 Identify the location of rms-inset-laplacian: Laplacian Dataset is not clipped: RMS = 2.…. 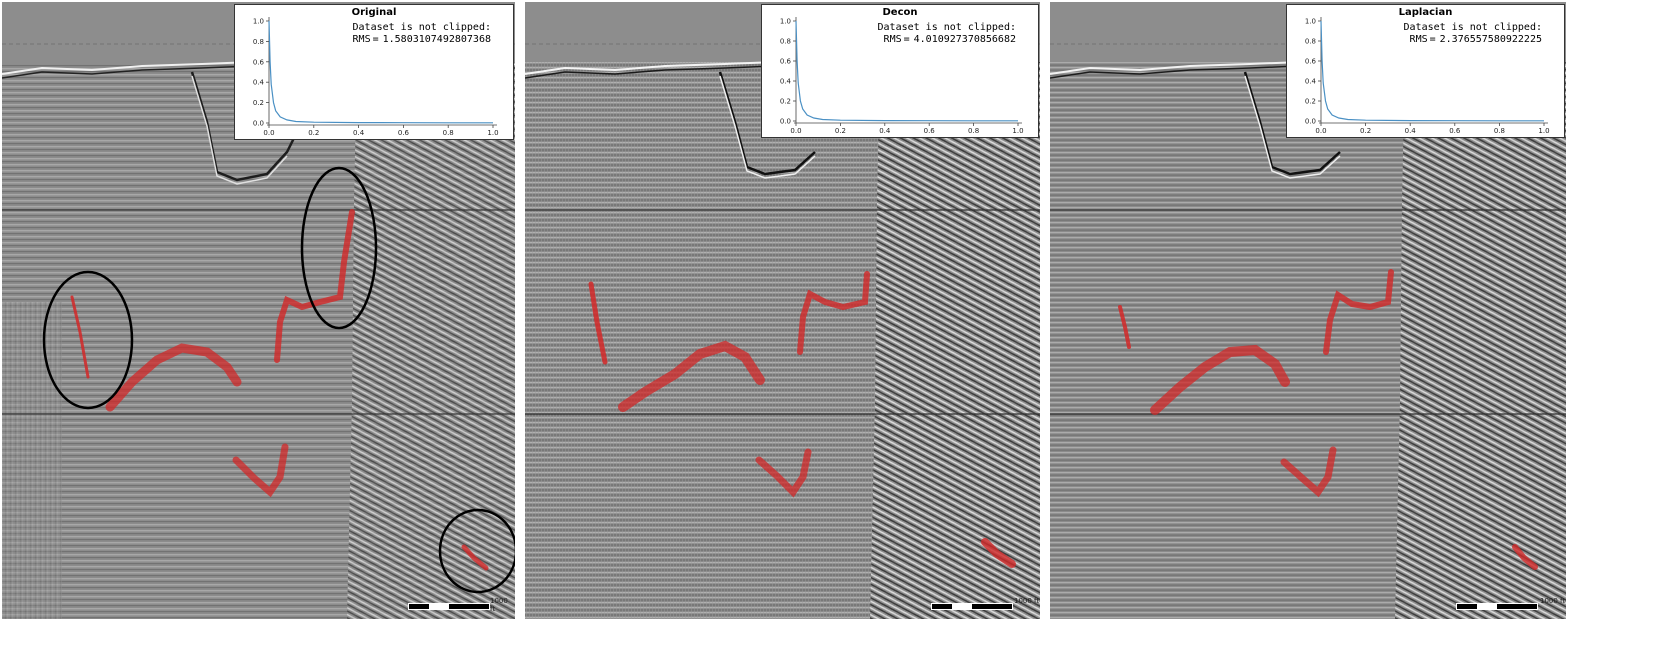
(1425, 71).